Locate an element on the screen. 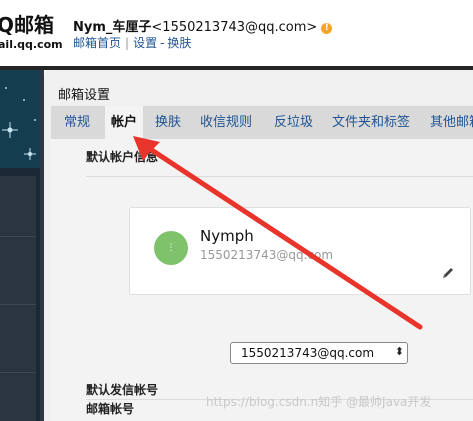 The width and height of the screenshot is (473, 421). qq-mail-logo: Q邮箱 is located at coordinates (27, 25).